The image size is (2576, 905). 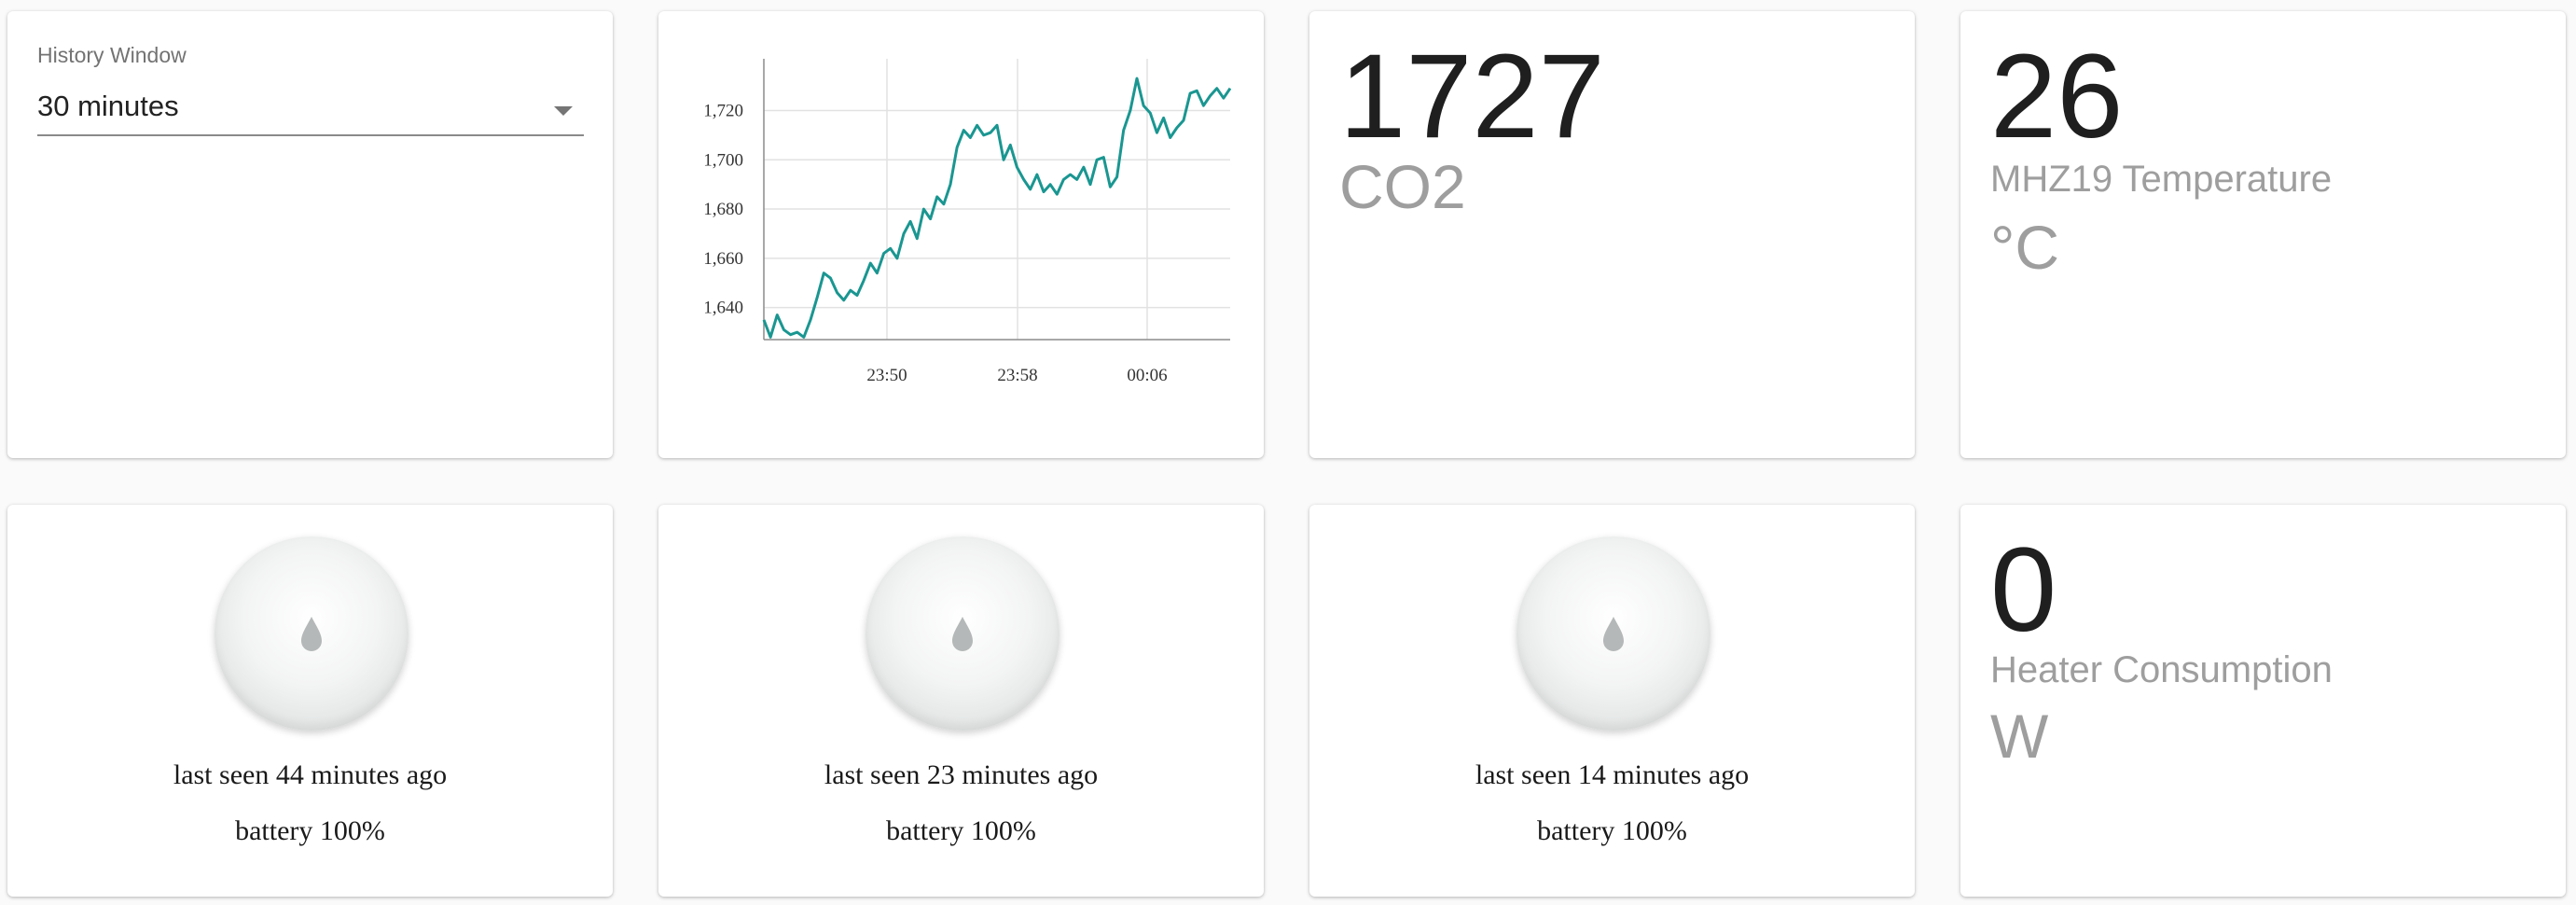 I want to click on temperature-card: 26 MHZ19 Temperature °C, so click(x=2263, y=234).